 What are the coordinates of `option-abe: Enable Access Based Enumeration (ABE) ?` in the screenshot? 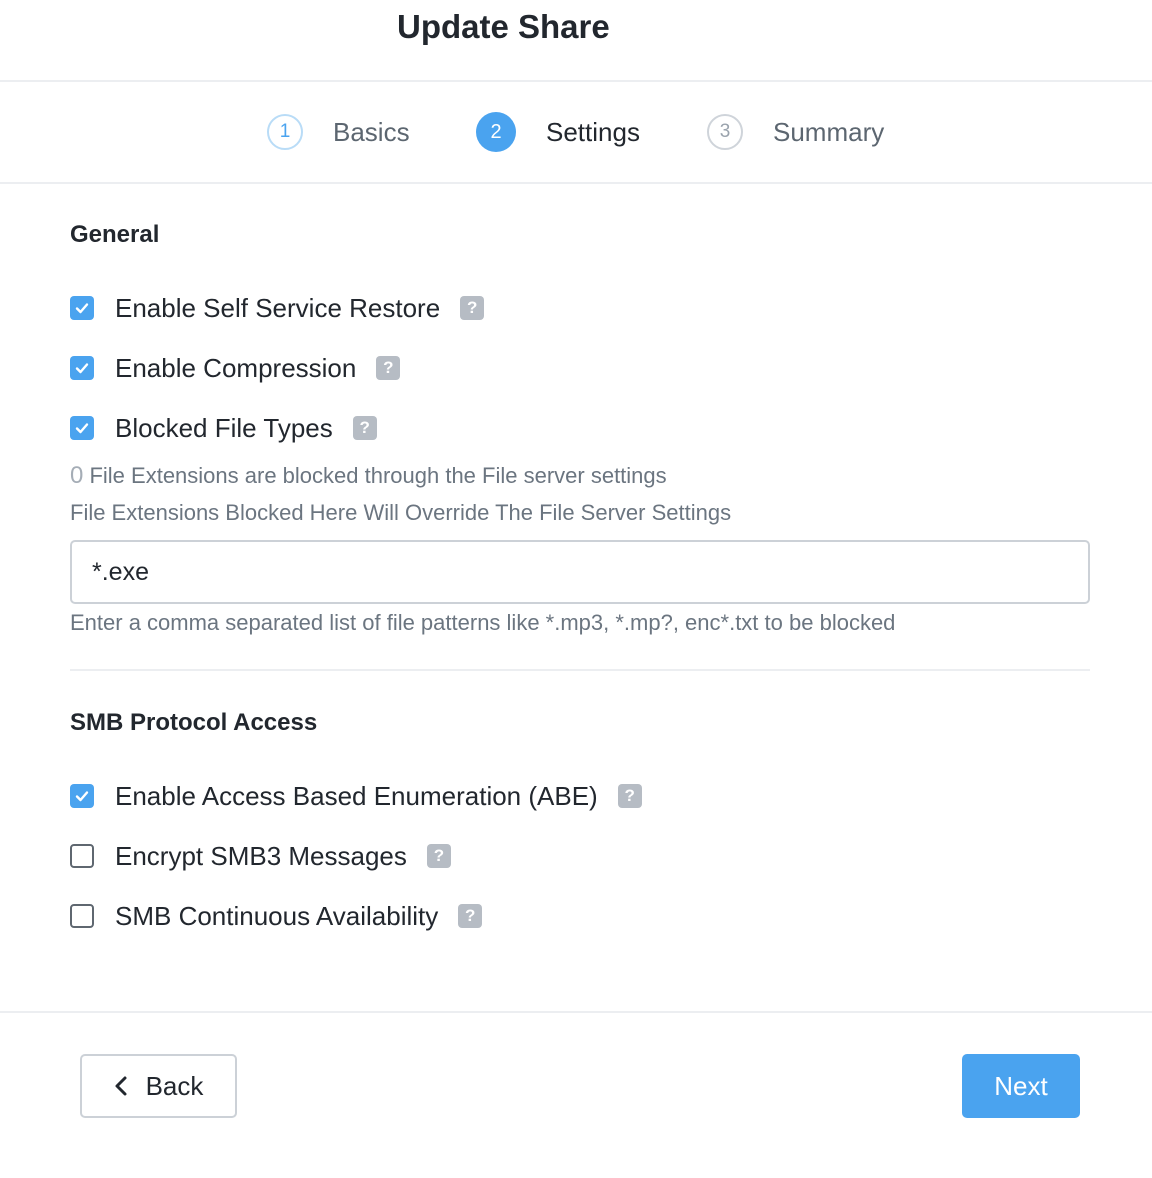 It's located at (356, 796).